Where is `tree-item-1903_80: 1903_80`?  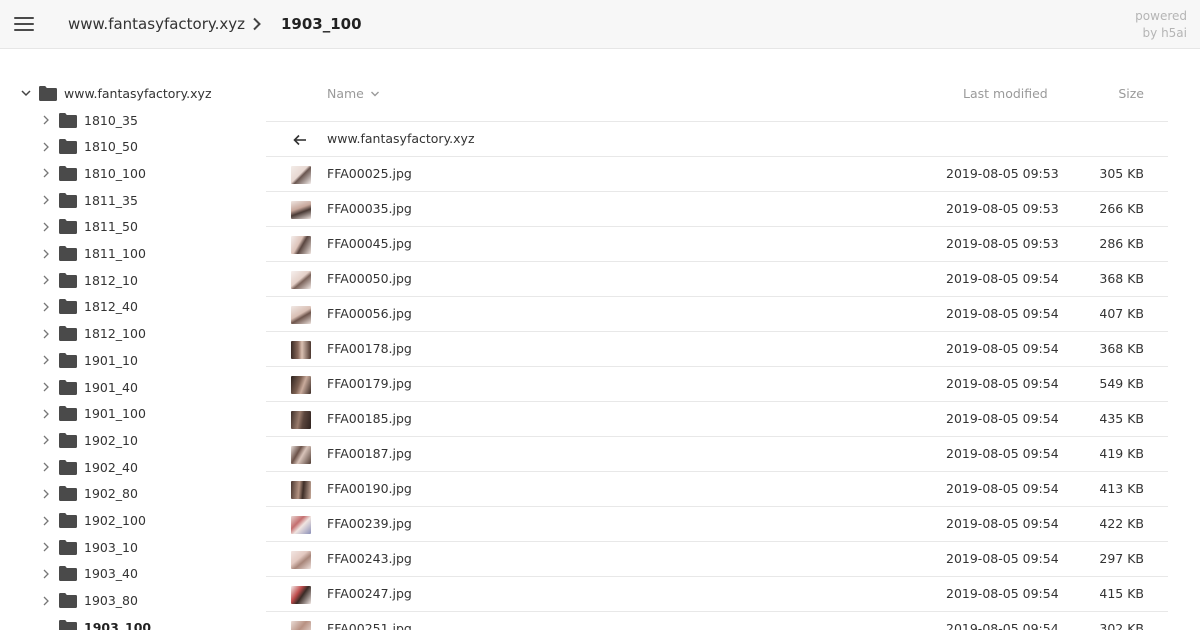 tree-item-1903_80: 1903_80 is located at coordinates (88, 601).